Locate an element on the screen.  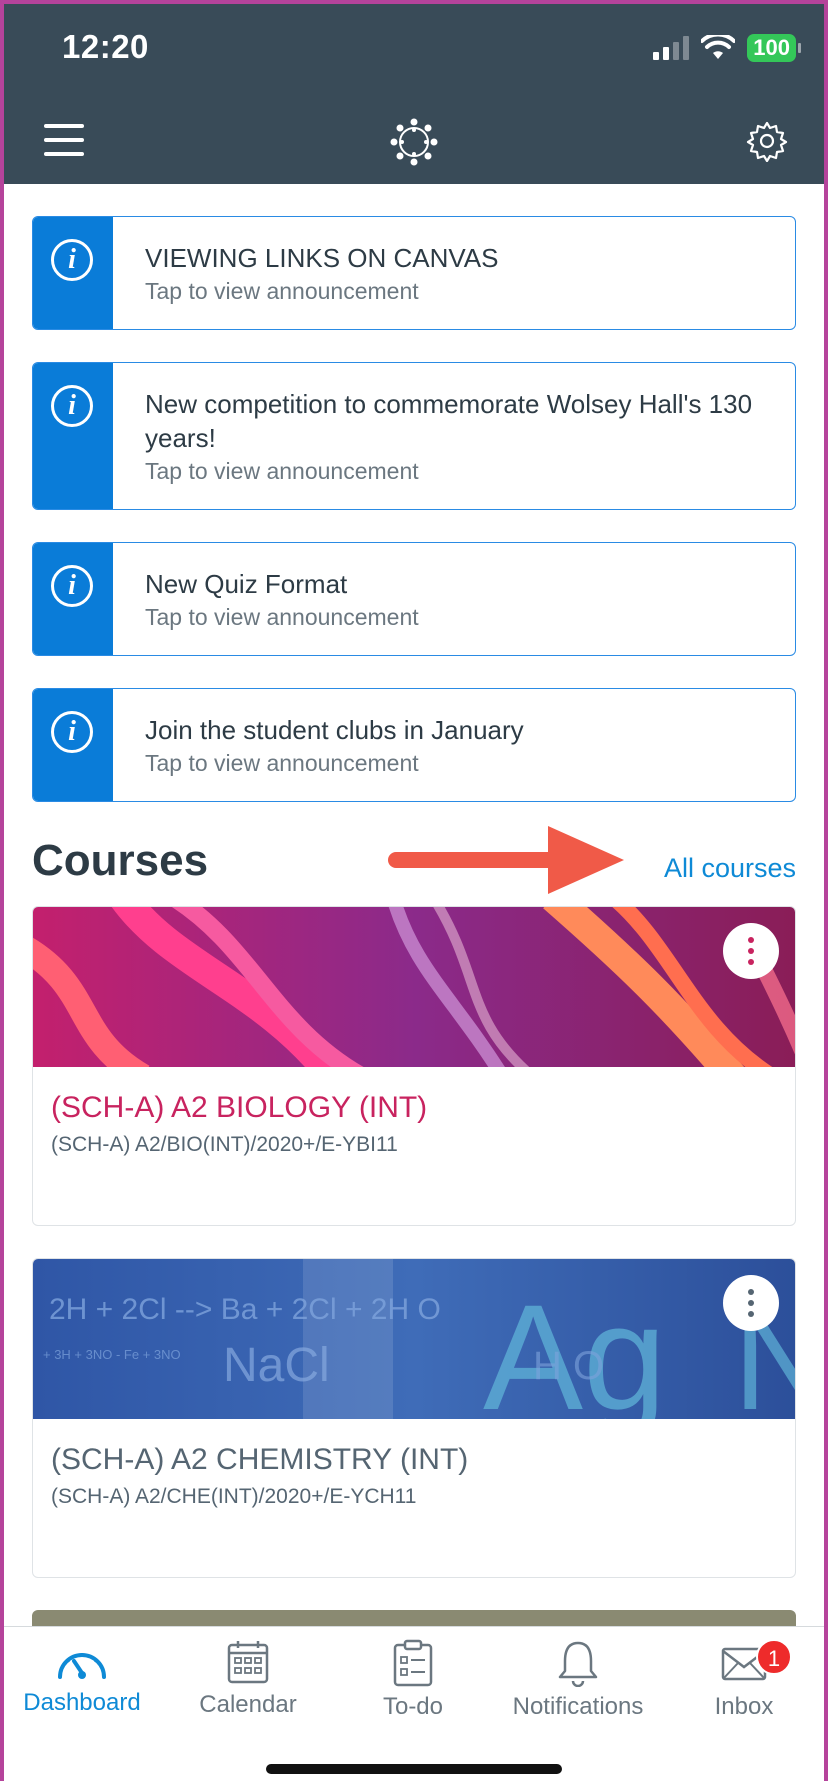
course-code: (SCH-A) A2/CHE(INT)/2020+/E-YCH11 is located at coordinates (234, 1496).